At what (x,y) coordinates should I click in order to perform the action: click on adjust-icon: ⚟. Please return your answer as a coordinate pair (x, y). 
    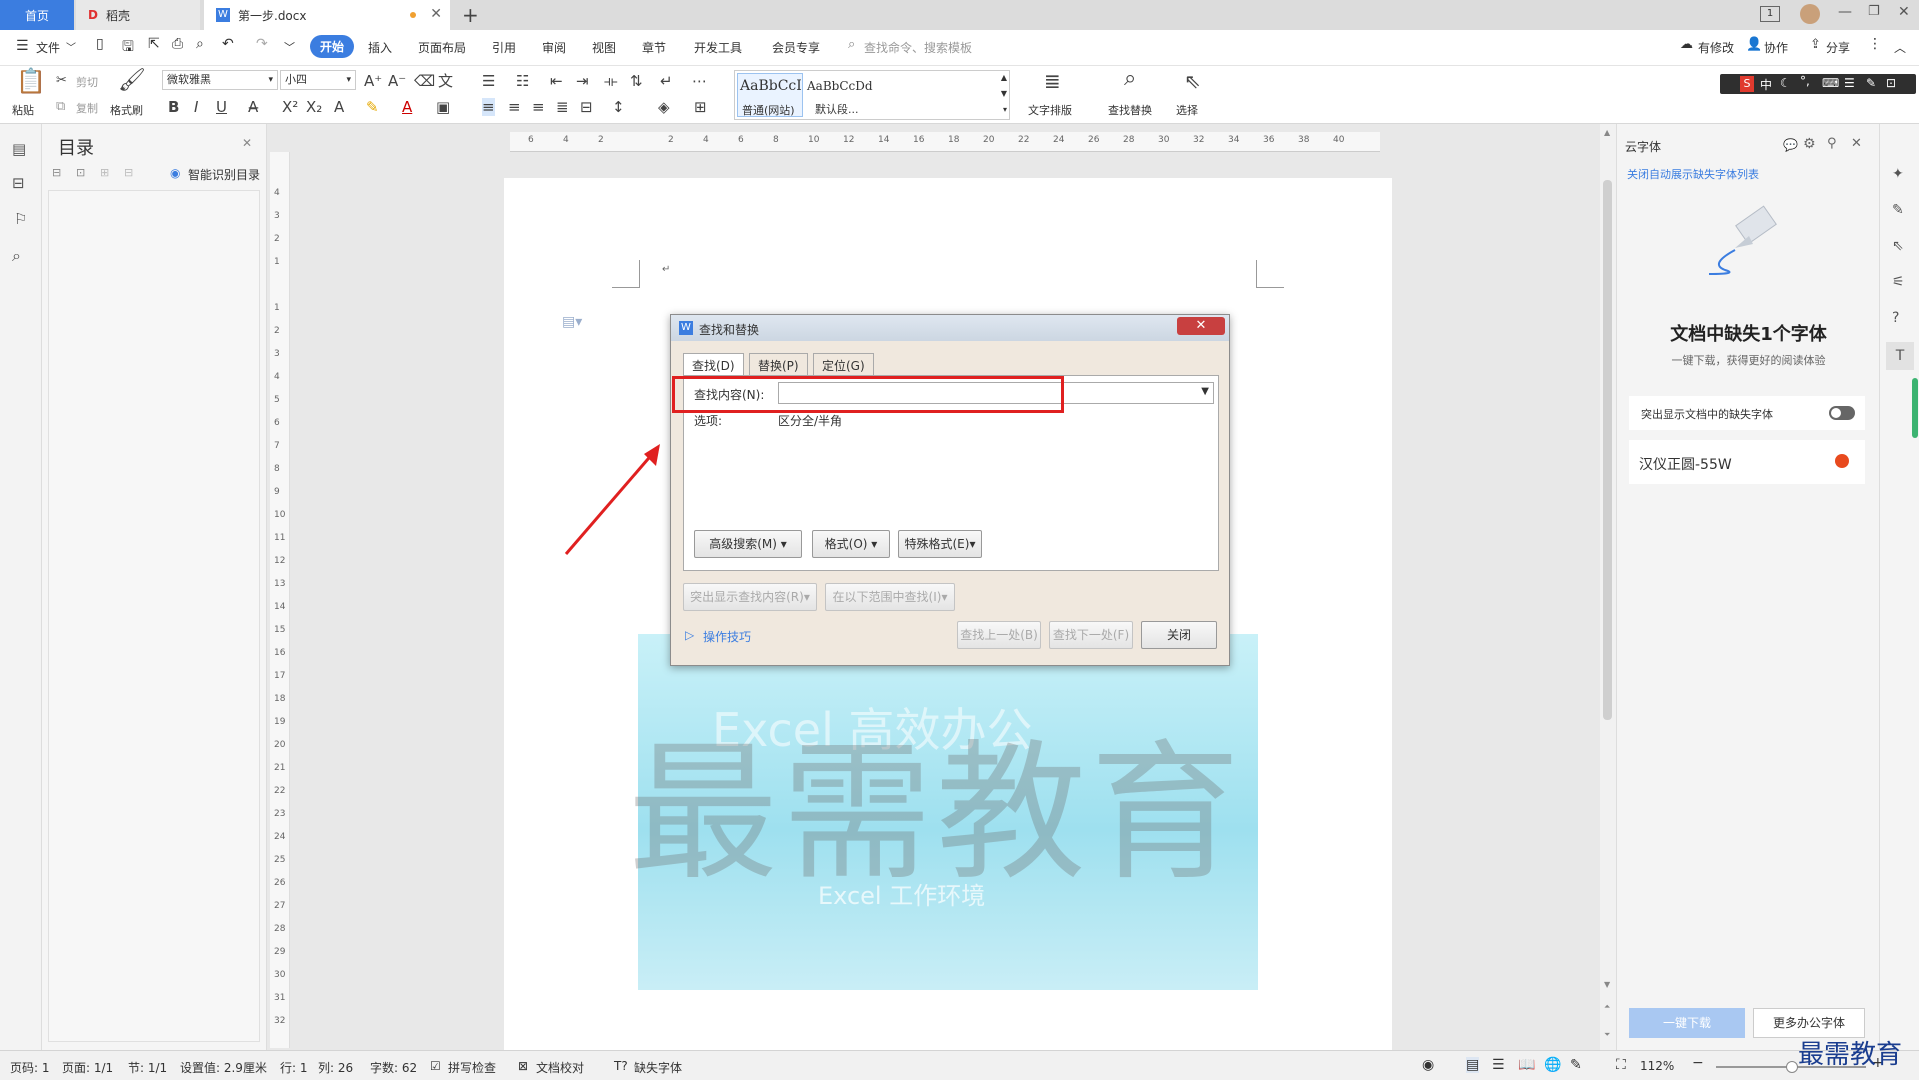
    Looking at the image, I should click on (1898, 282).